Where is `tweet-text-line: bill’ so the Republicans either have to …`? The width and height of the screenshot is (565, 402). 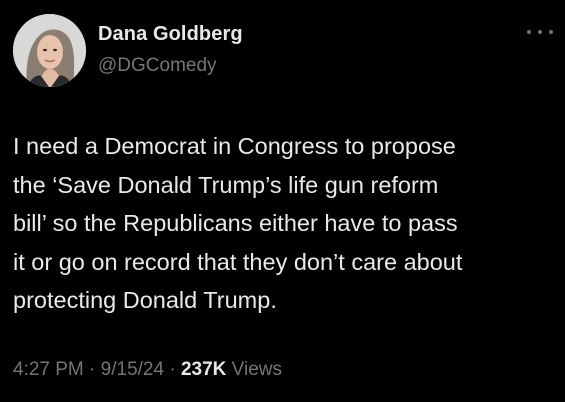 tweet-text-line: bill’ so the Republicans either have to … is located at coordinates (235, 223).